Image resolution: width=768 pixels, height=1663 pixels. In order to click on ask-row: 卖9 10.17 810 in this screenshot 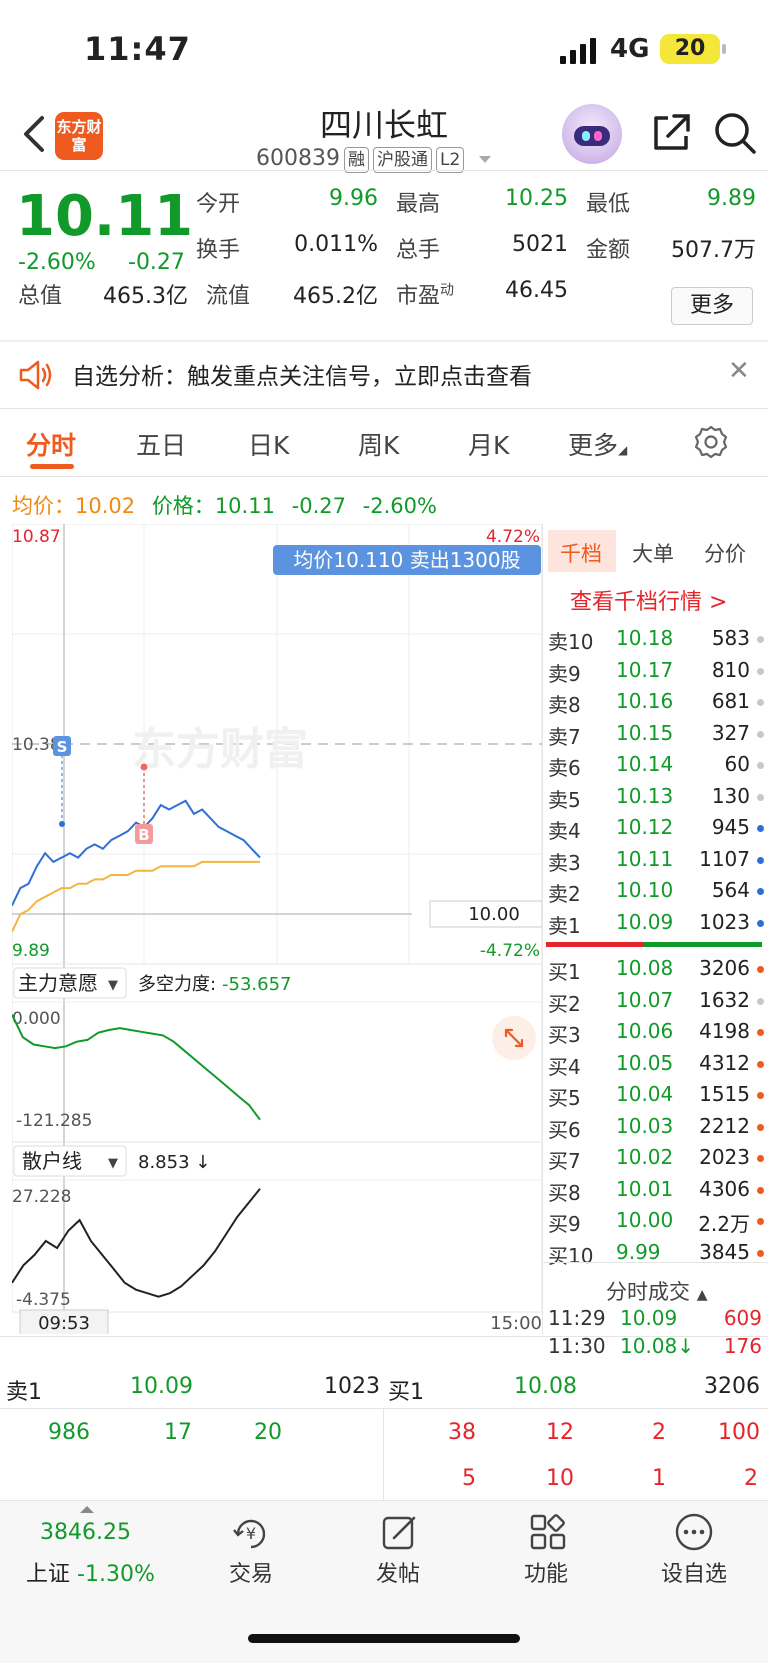, I will do `click(656, 673)`.